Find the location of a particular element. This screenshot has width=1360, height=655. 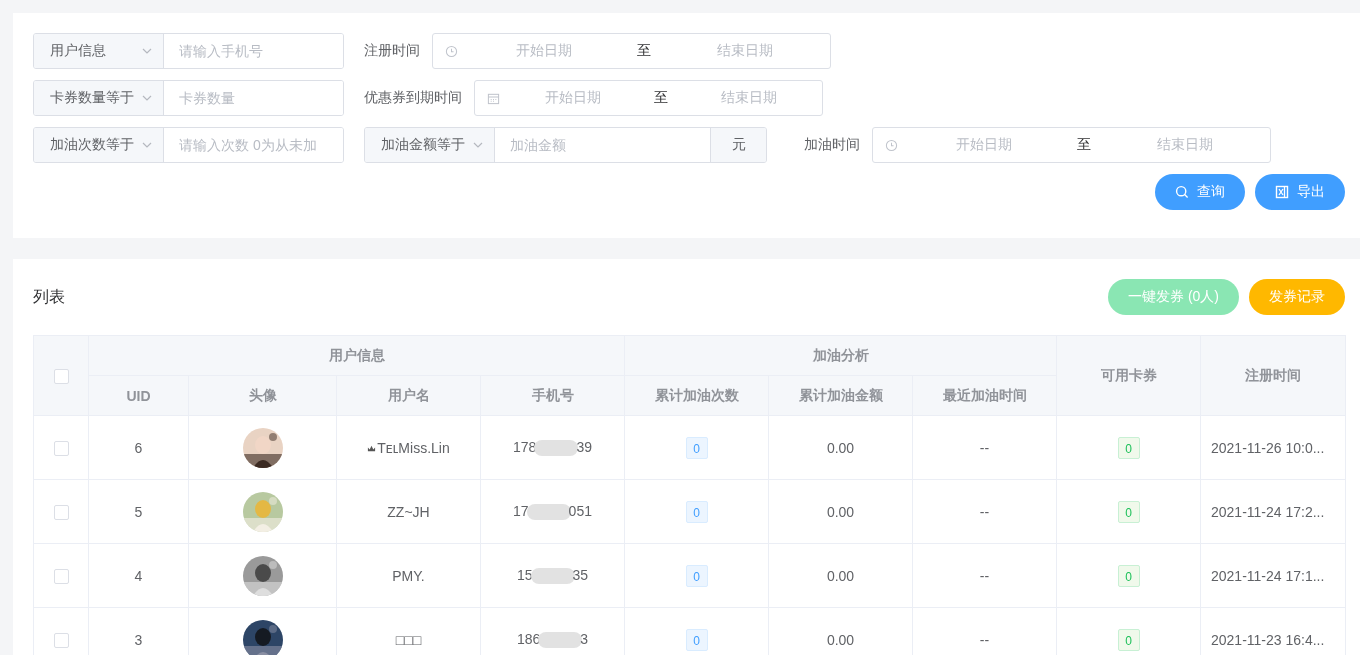

column-header: 可用卡券 is located at coordinates (1128, 374).